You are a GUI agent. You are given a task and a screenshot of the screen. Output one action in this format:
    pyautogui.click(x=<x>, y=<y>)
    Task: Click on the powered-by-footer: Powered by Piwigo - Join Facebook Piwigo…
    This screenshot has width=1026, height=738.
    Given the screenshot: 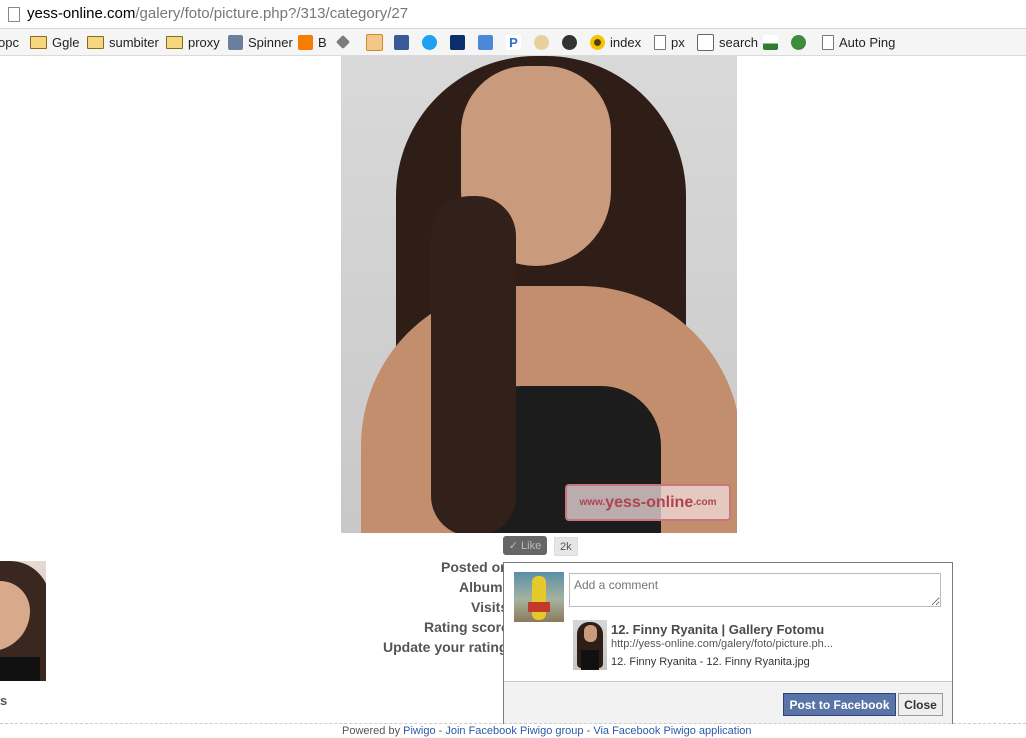 What is the action you would take?
    pyautogui.click(x=547, y=731)
    